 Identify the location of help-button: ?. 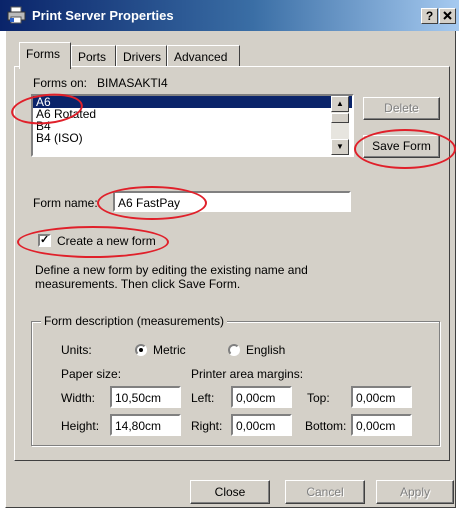
(429, 16).